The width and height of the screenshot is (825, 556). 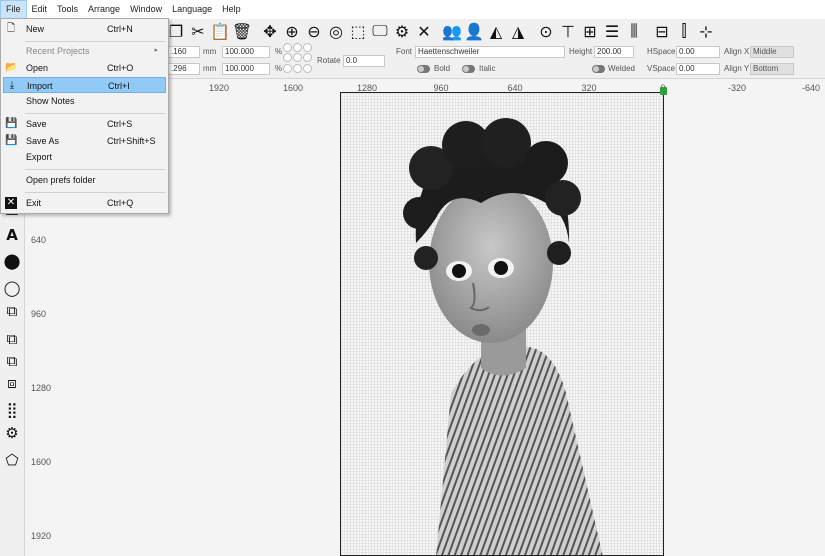 I want to click on ruler-tick: 960, so click(x=39, y=314).